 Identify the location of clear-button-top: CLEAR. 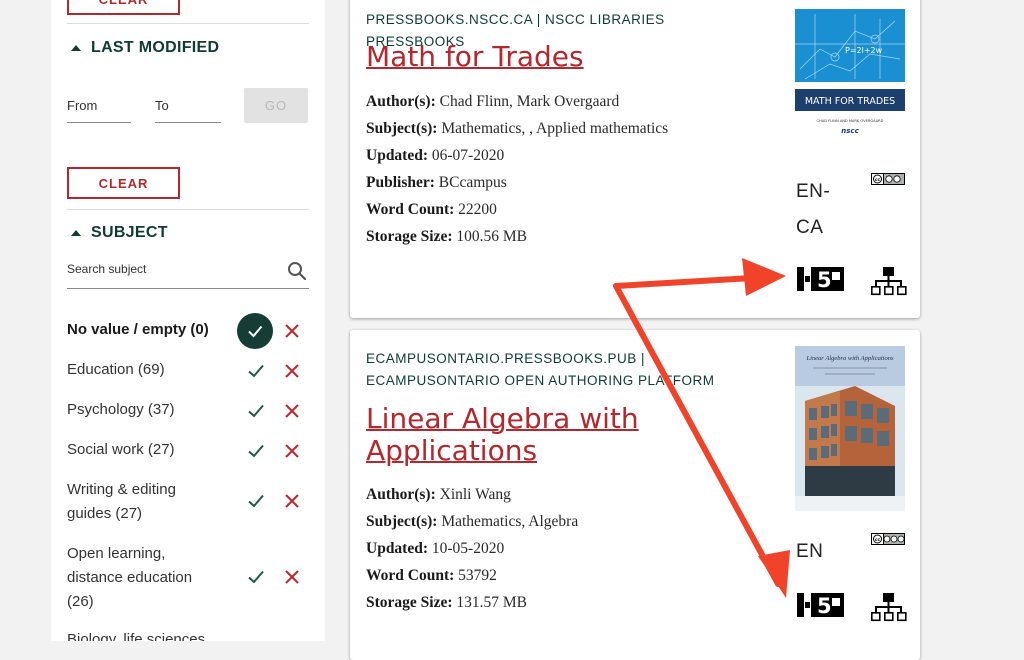
(123, 7).